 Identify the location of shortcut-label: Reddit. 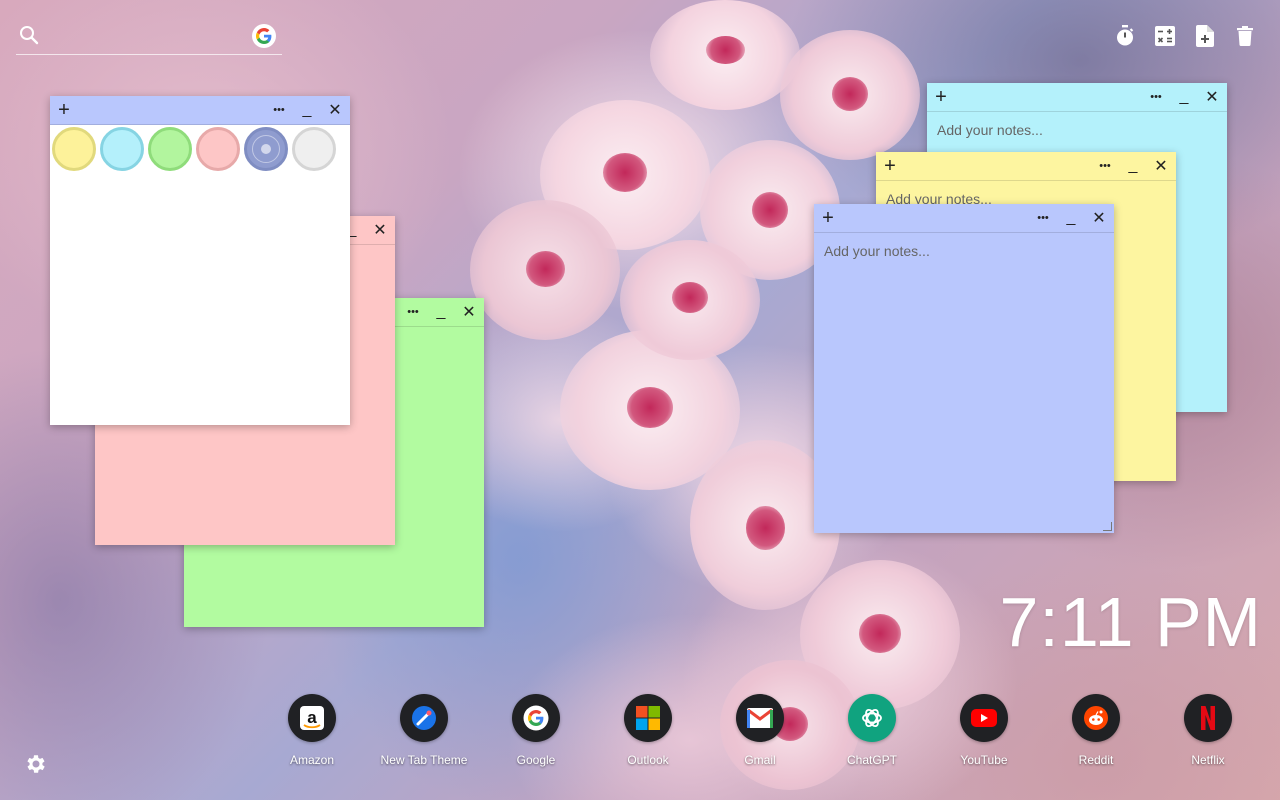
(1096, 760).